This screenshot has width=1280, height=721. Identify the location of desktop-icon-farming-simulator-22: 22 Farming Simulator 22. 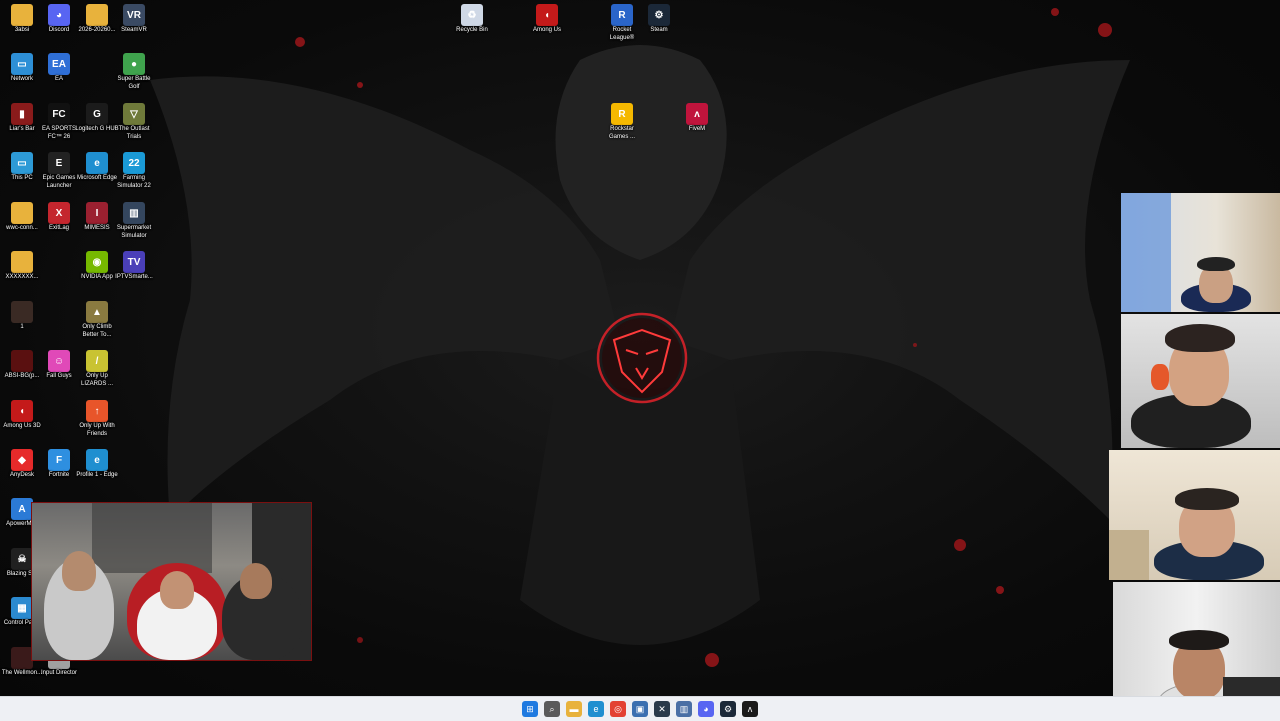
(134, 169).